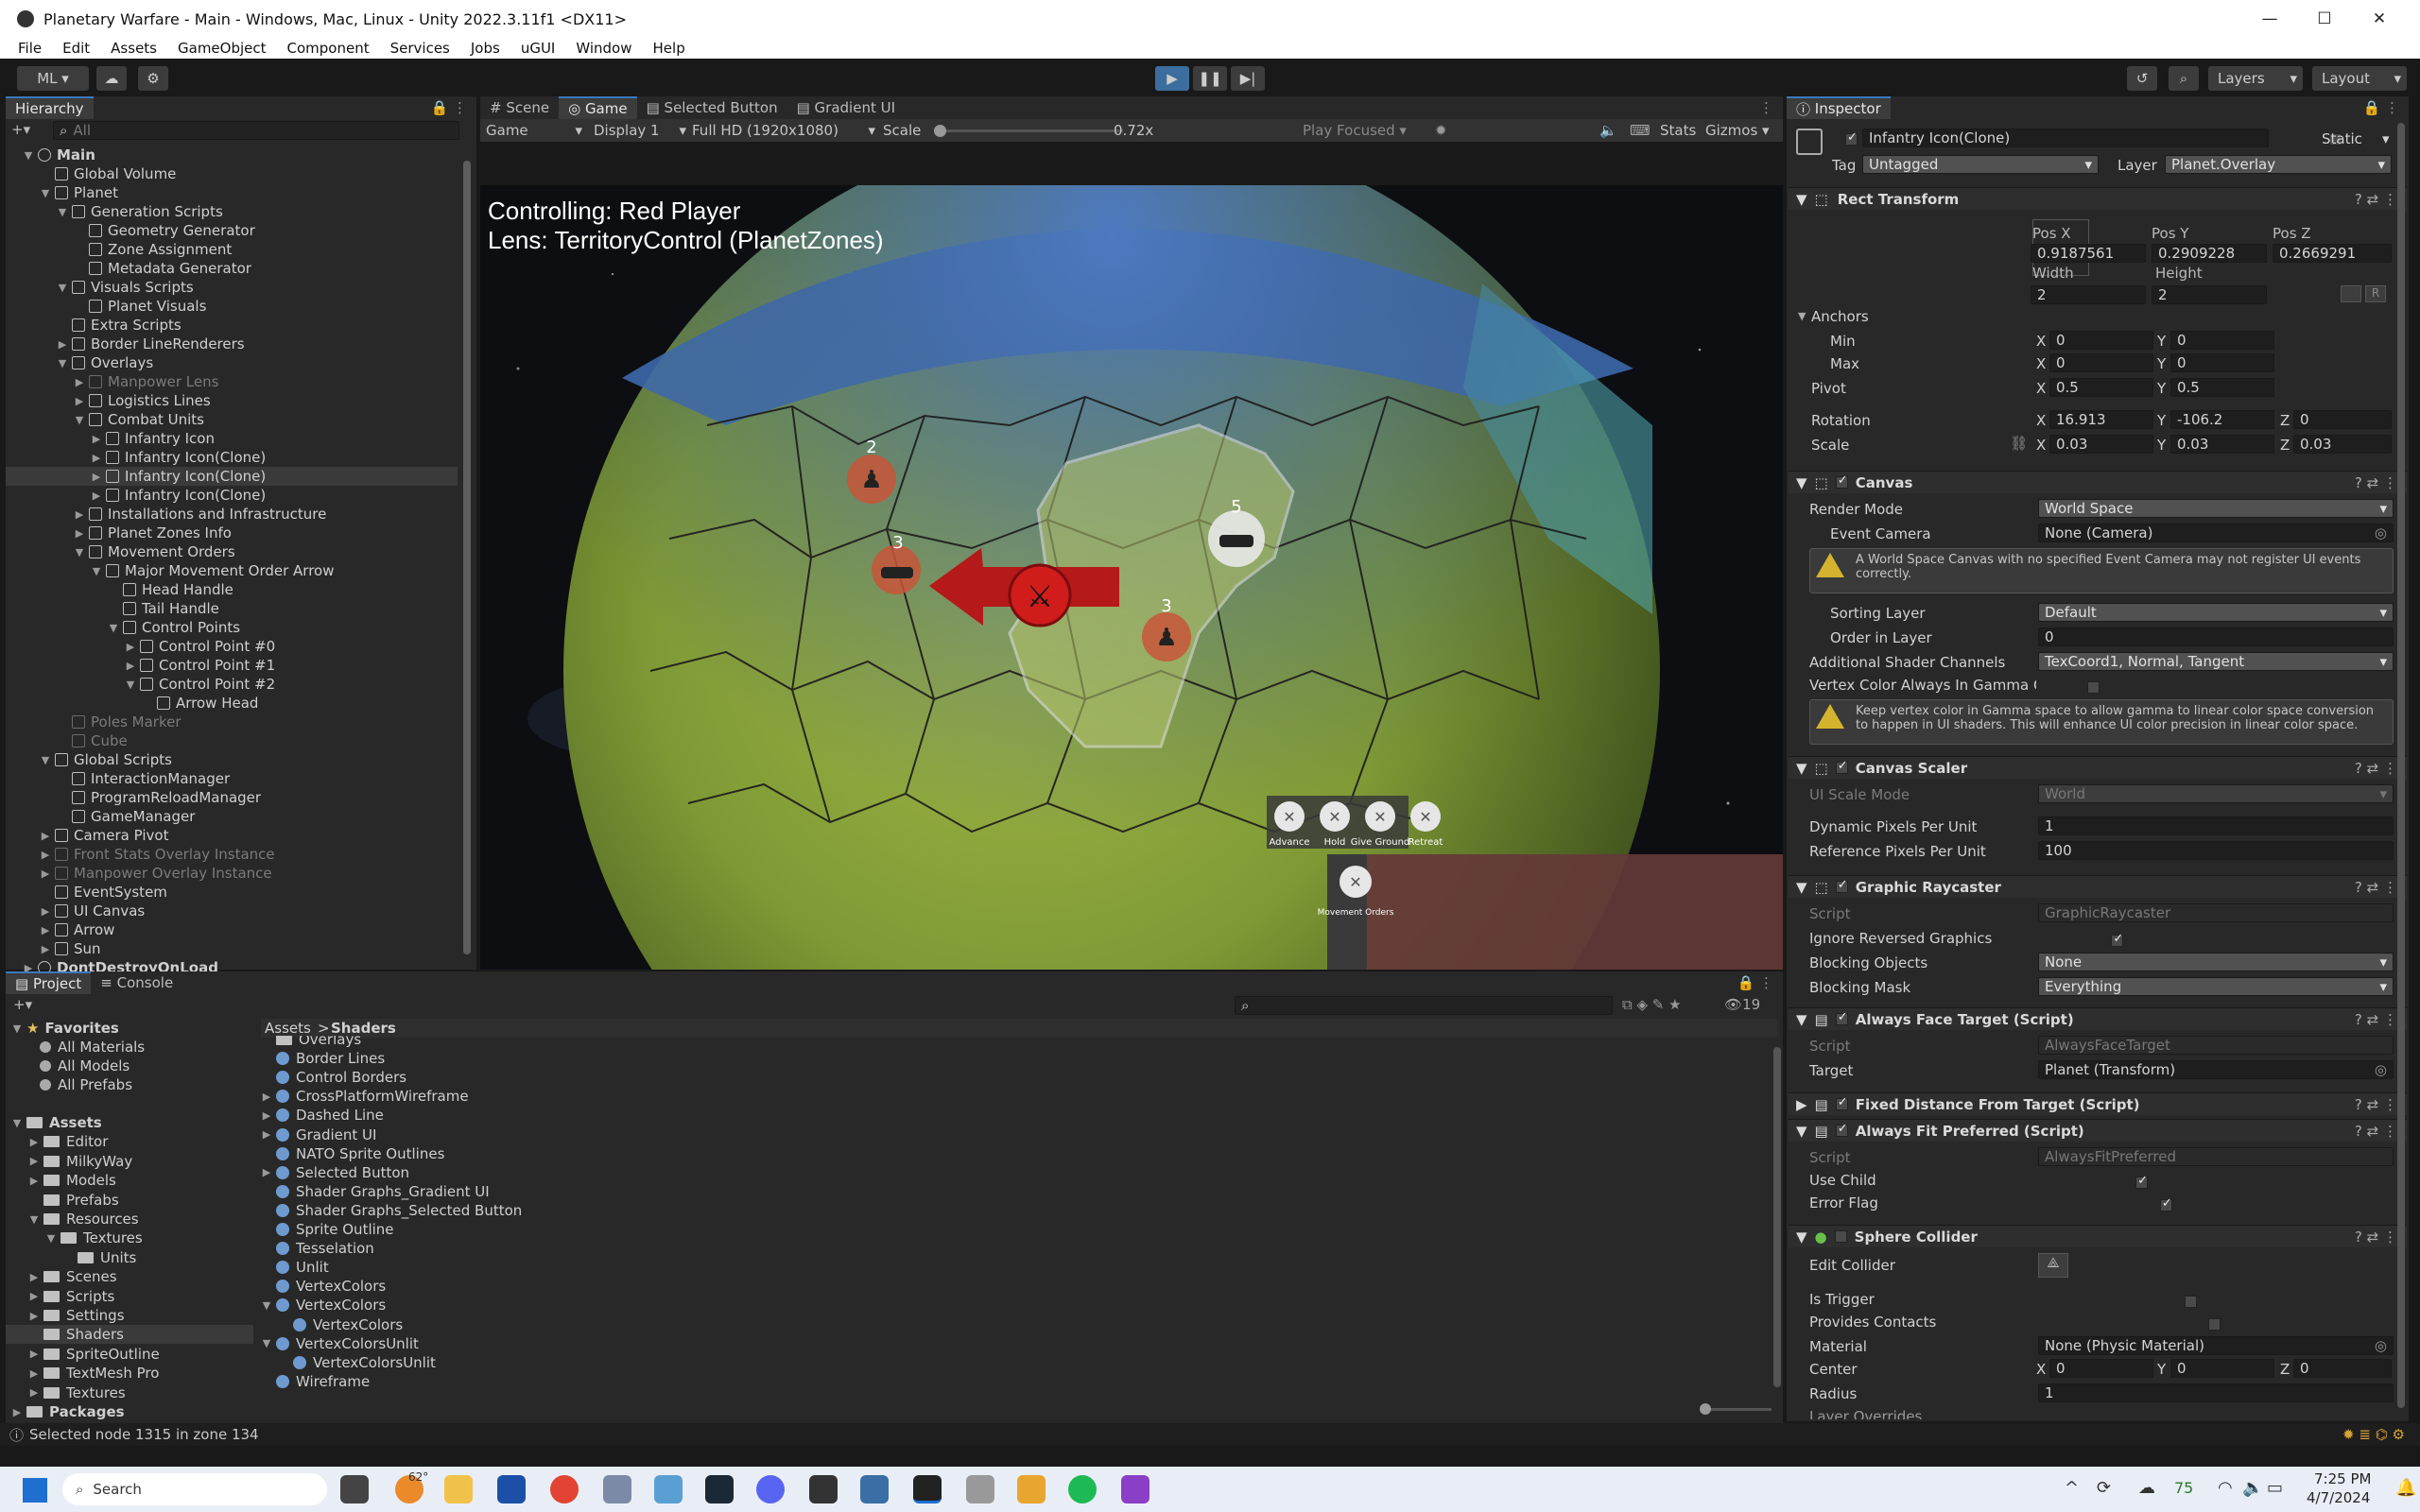  What do you see at coordinates (2101, 387) in the screenshot?
I see `pivot-x: 0.5` at bounding box center [2101, 387].